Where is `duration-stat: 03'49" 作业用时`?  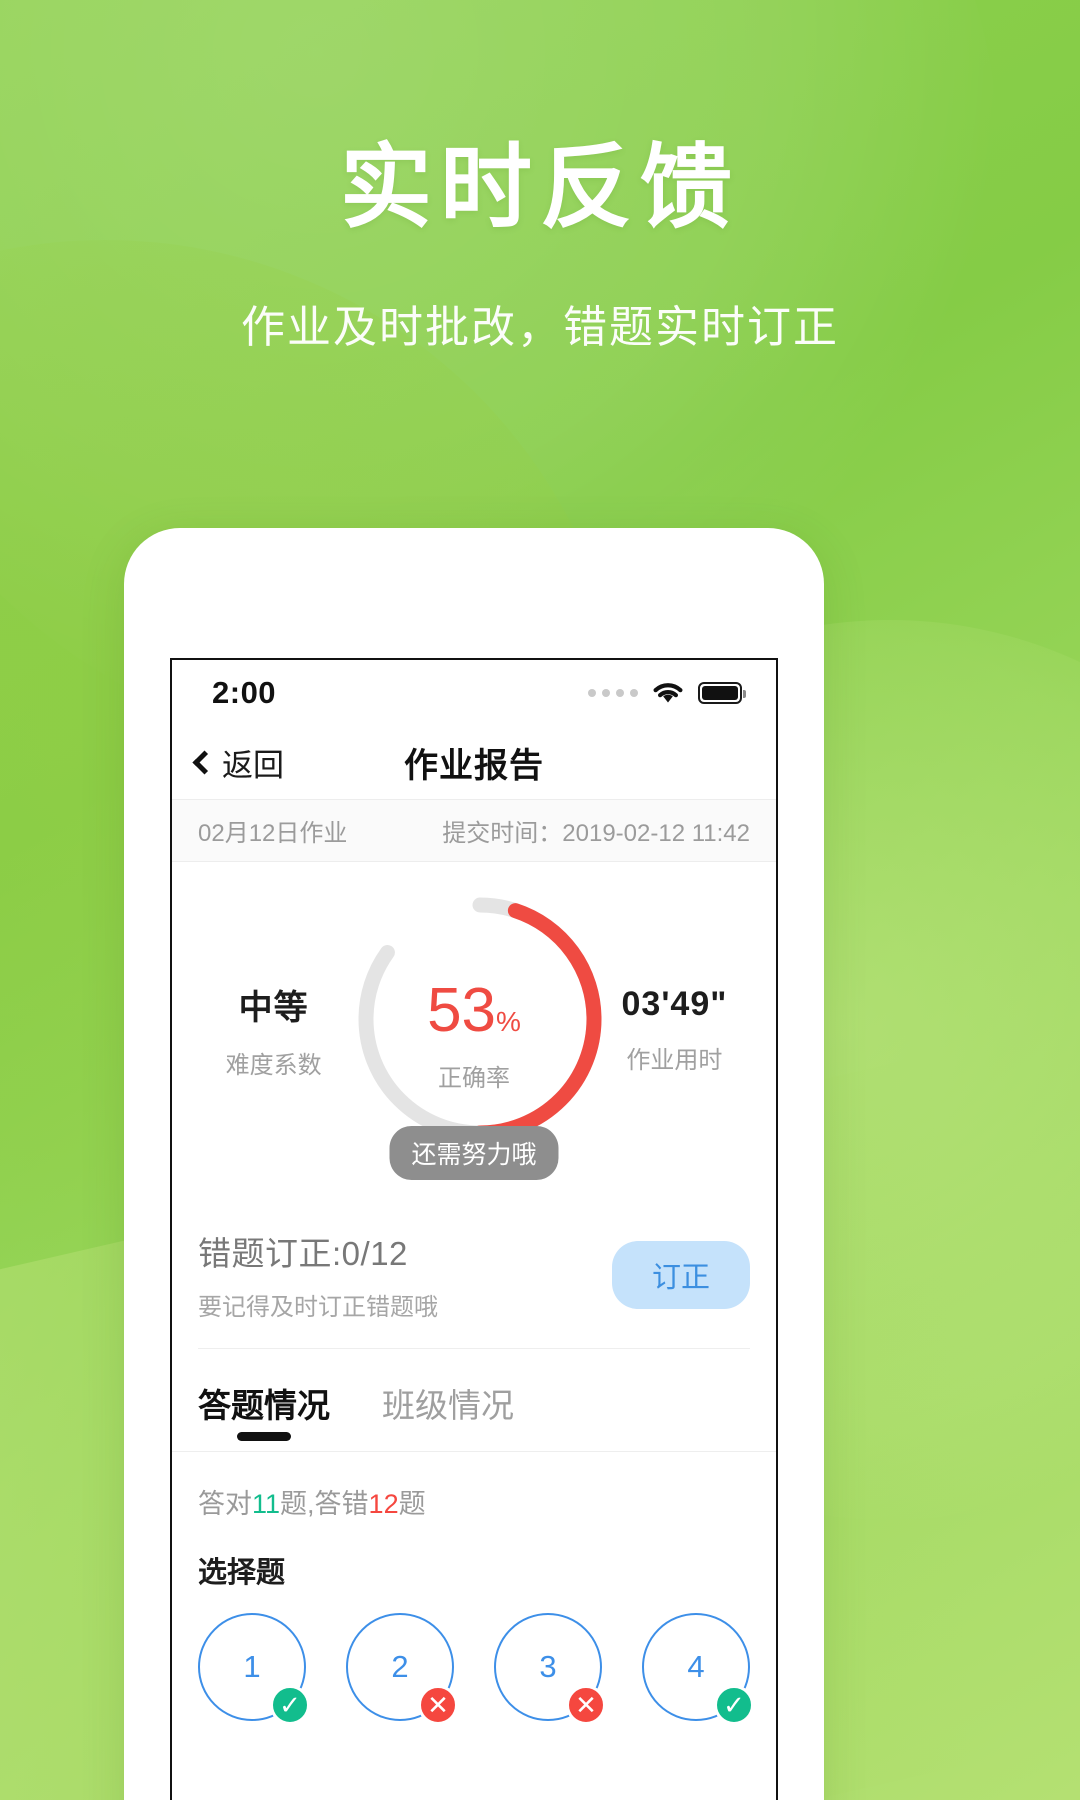
duration-stat: 03'49" 作业用时 is located at coordinates (674, 1030).